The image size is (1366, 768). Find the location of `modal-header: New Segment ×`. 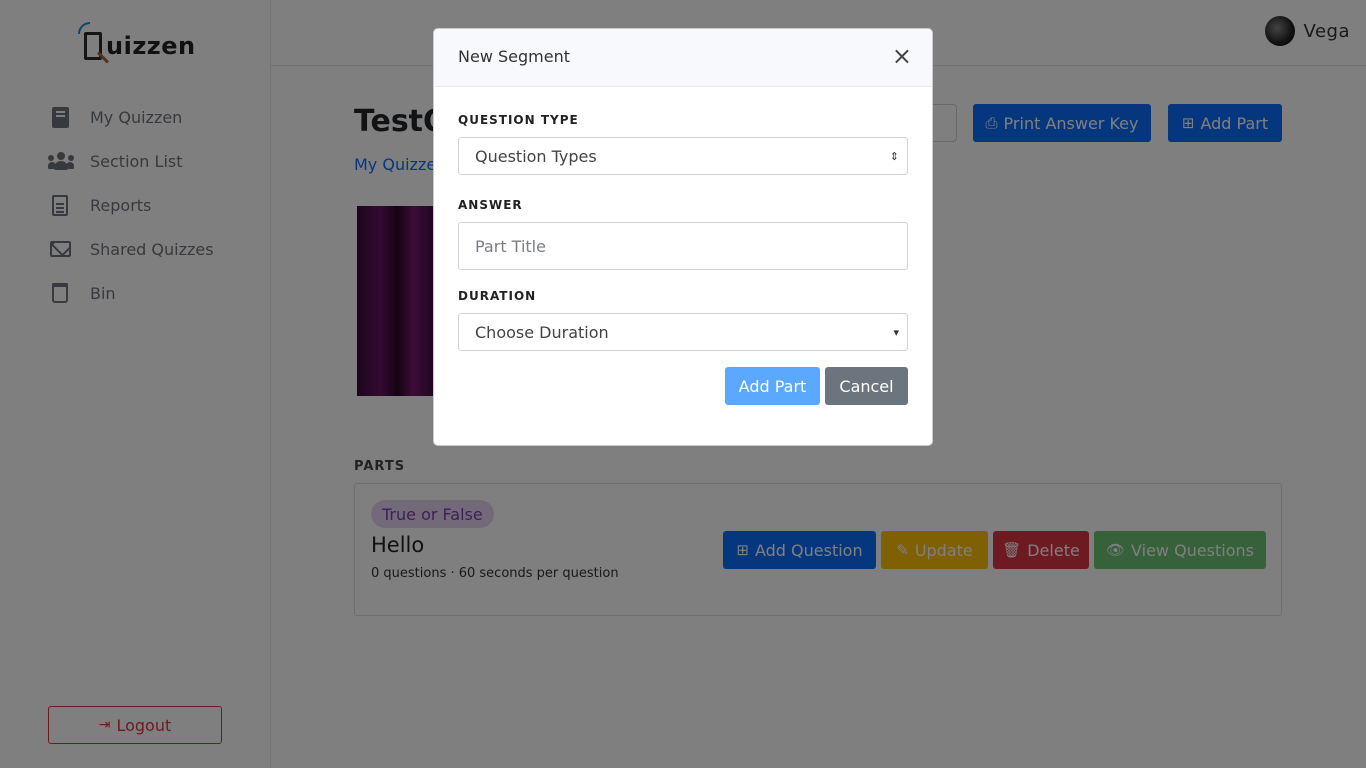

modal-header: New Segment × is located at coordinates (683, 58).